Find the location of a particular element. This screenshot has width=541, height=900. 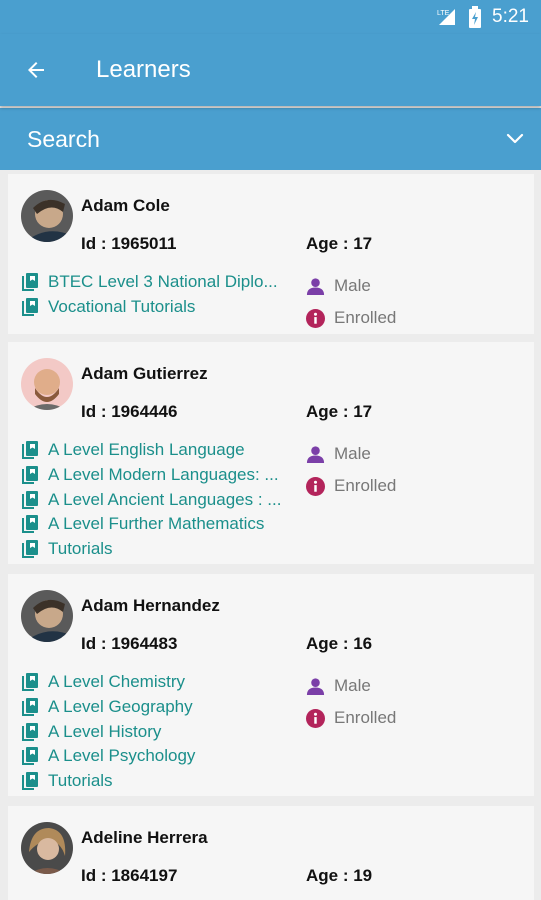

course-name: A Level History is located at coordinates (105, 731).